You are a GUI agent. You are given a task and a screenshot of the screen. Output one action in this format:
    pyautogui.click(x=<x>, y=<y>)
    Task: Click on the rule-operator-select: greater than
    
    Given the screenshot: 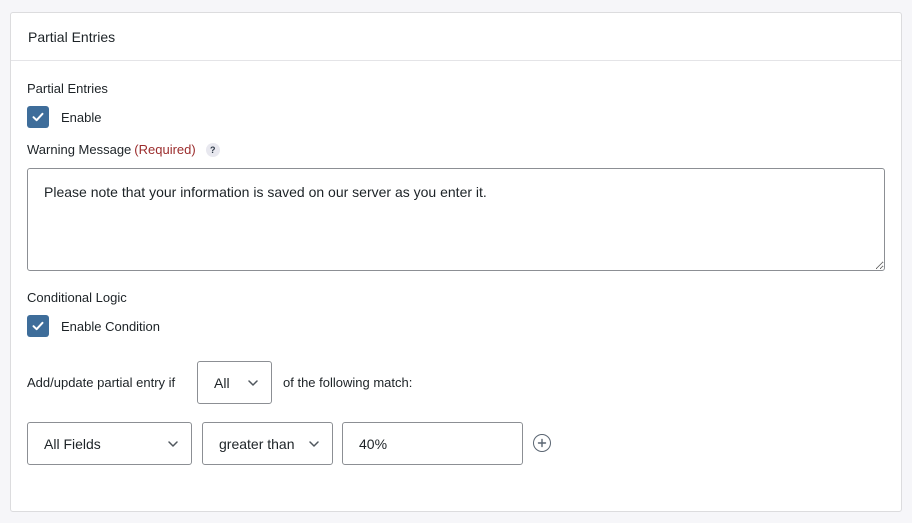 What is the action you would take?
    pyautogui.click(x=267, y=443)
    